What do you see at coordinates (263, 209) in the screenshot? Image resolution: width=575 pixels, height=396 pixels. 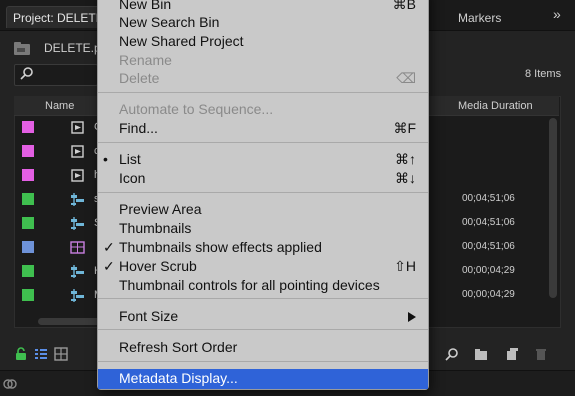 I see `menu-item-preview-area: Preview Area` at bounding box center [263, 209].